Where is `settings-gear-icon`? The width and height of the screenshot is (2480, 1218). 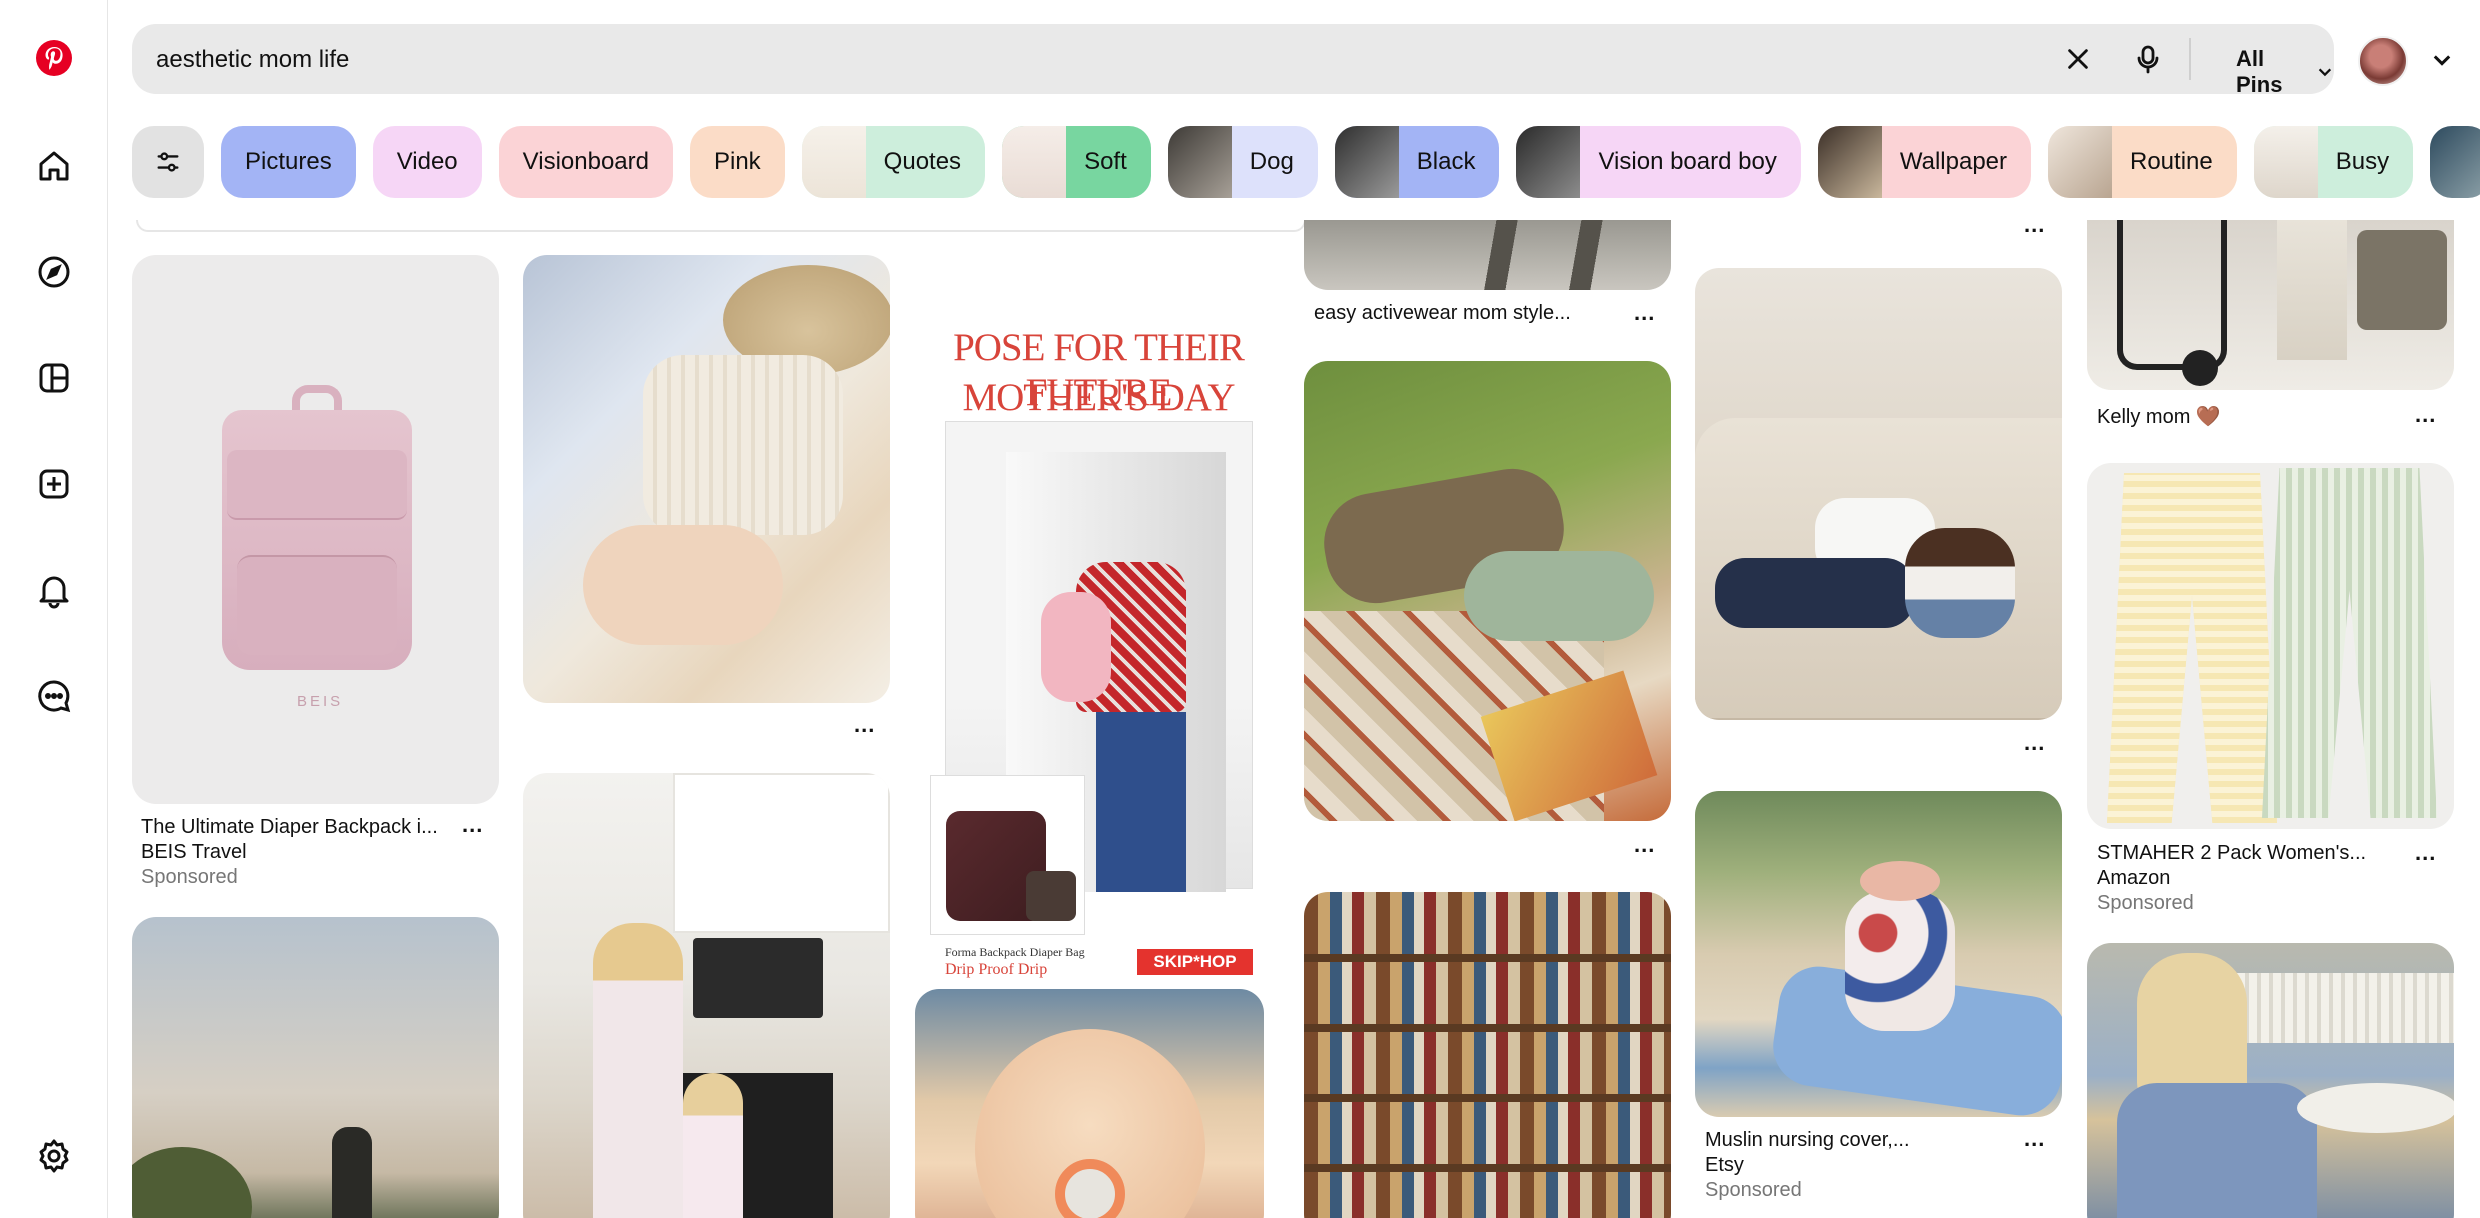
settings-gear-icon is located at coordinates (54, 1156).